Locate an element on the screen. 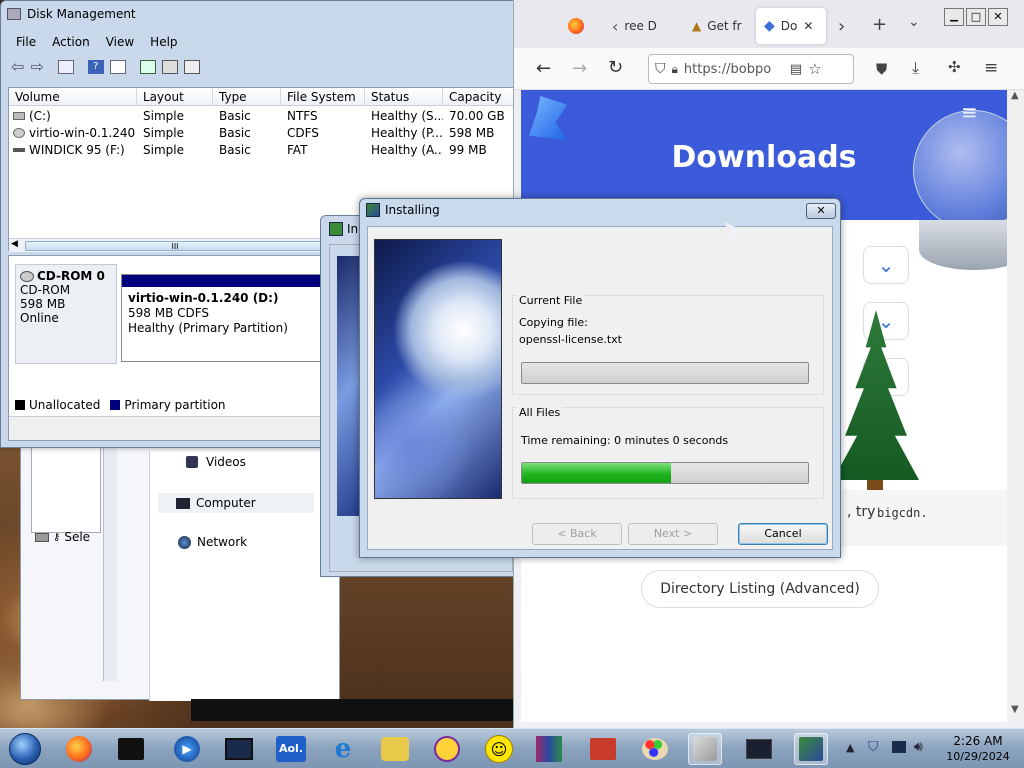  console-tree-icon is located at coordinates (65, 66).